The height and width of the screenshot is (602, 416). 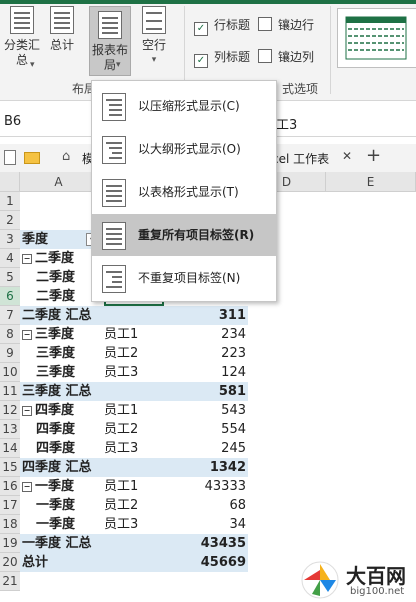 I want to click on report-layout-option: 以压缩形式显示(C), so click(x=184, y=106).